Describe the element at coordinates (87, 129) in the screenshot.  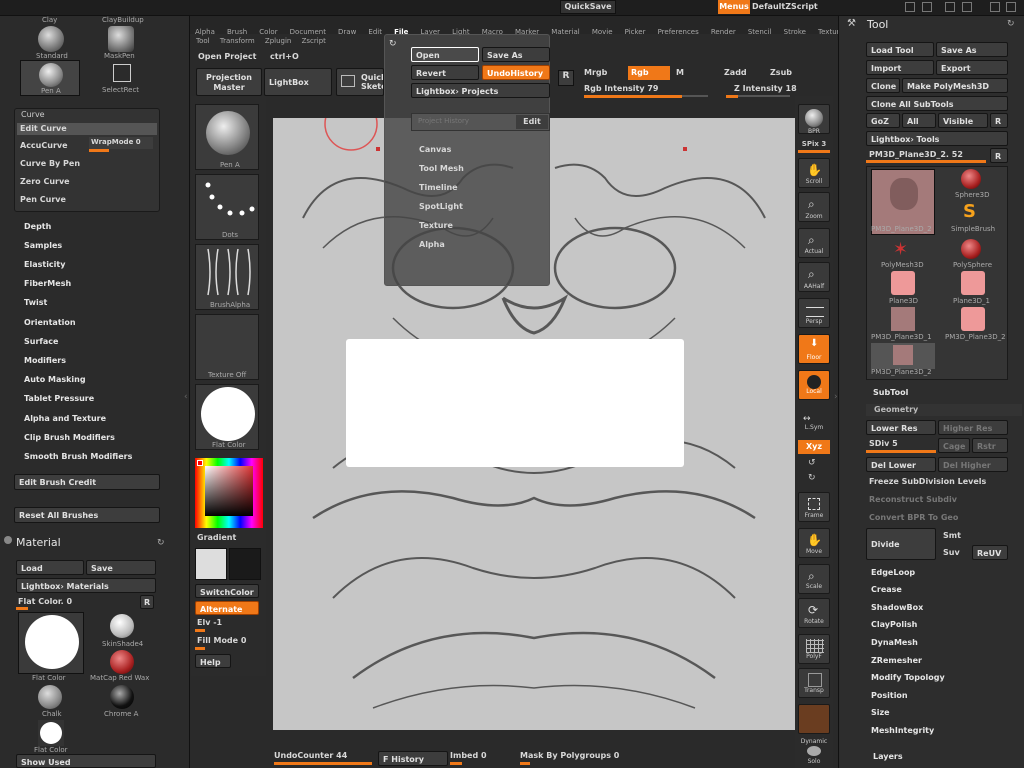
I see `edit-curve-button: Edit Curve` at that location.